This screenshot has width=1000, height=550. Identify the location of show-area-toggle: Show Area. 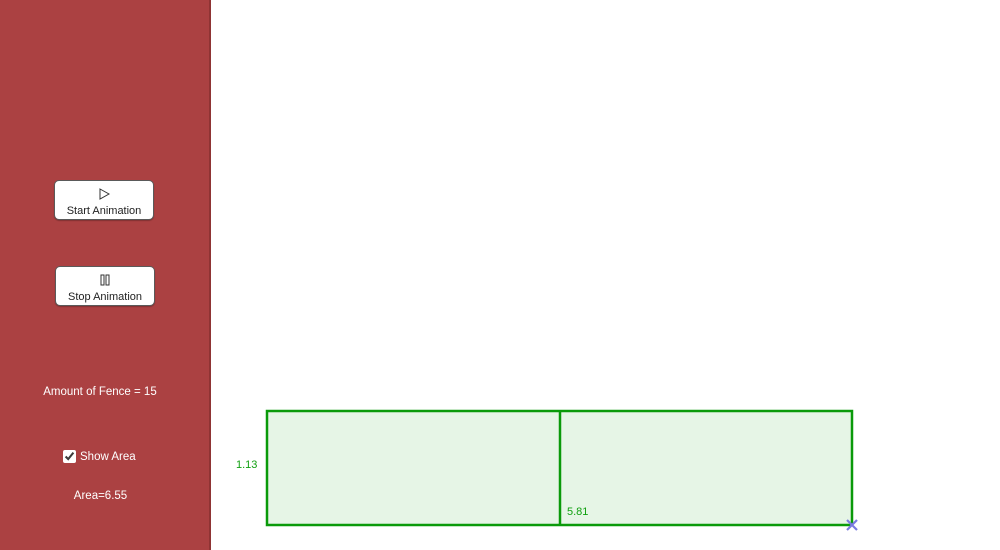
(99, 456).